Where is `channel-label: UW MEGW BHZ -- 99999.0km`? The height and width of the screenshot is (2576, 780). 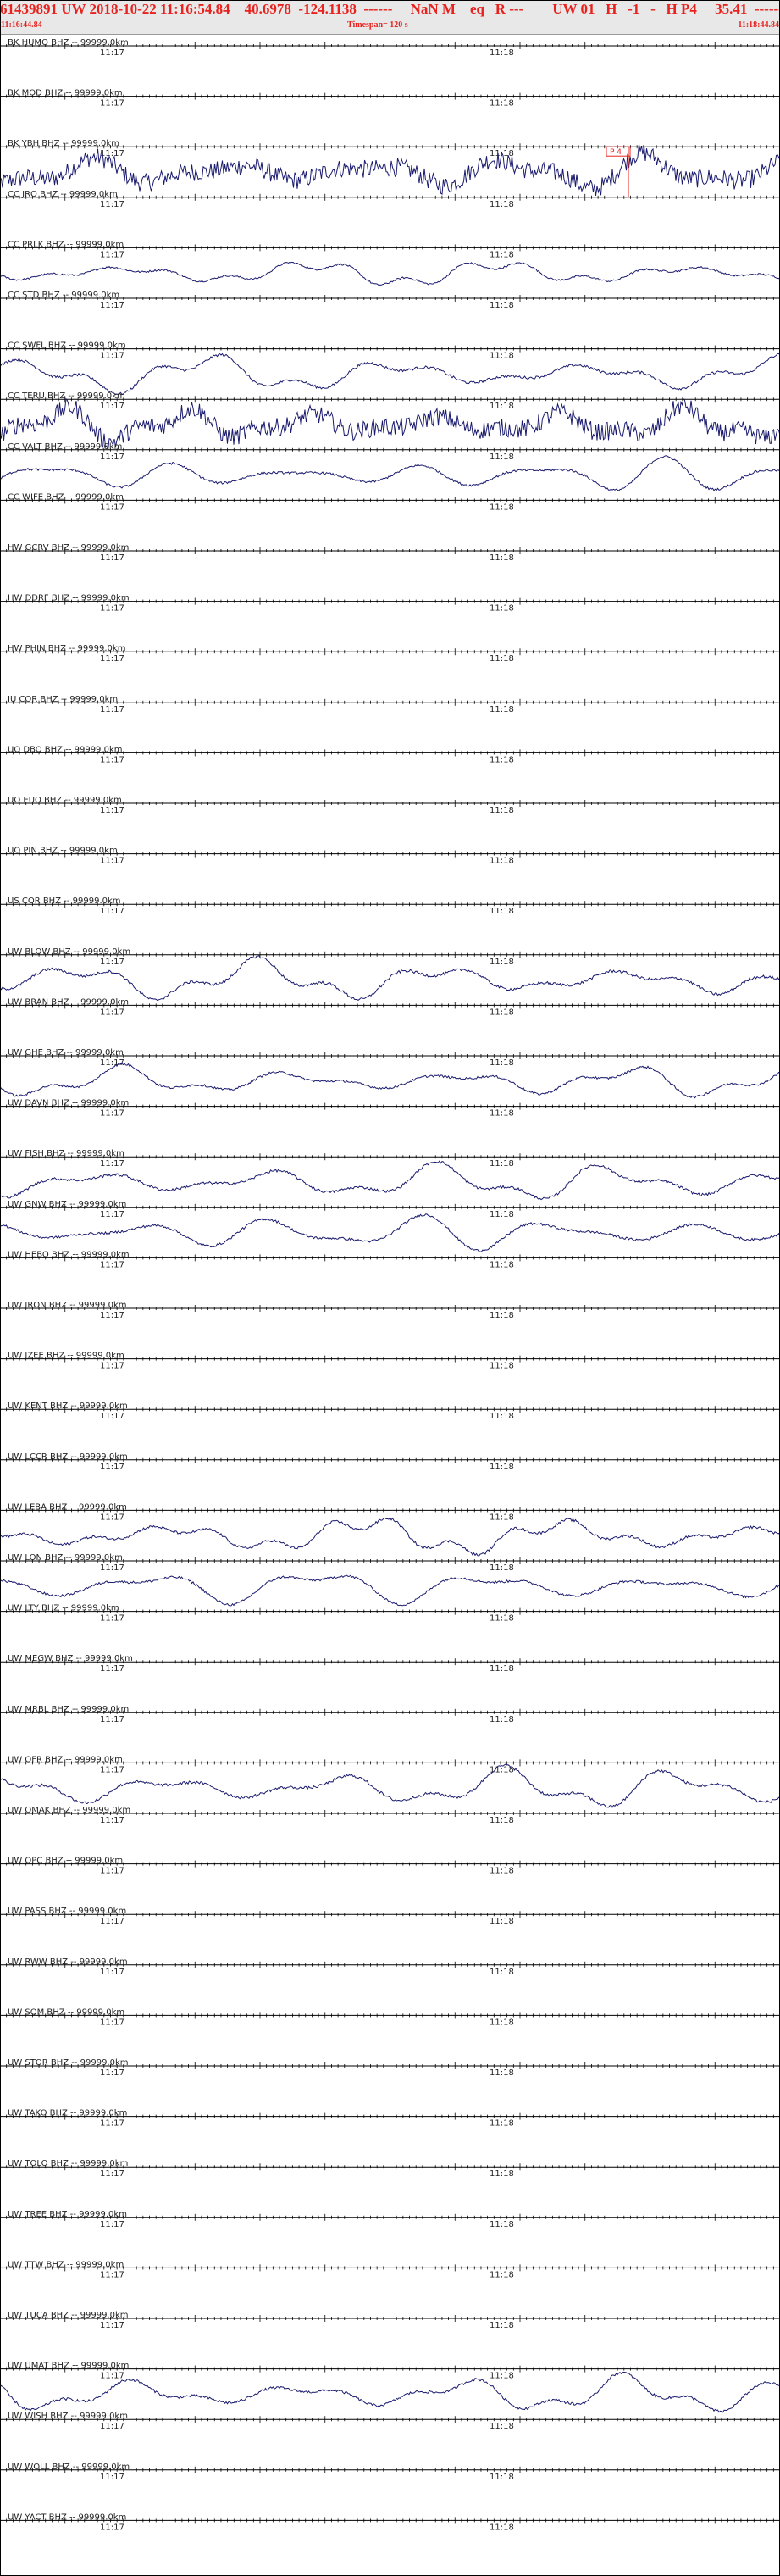 channel-label: UW MEGW BHZ -- 99999.0km is located at coordinates (70, 1658).